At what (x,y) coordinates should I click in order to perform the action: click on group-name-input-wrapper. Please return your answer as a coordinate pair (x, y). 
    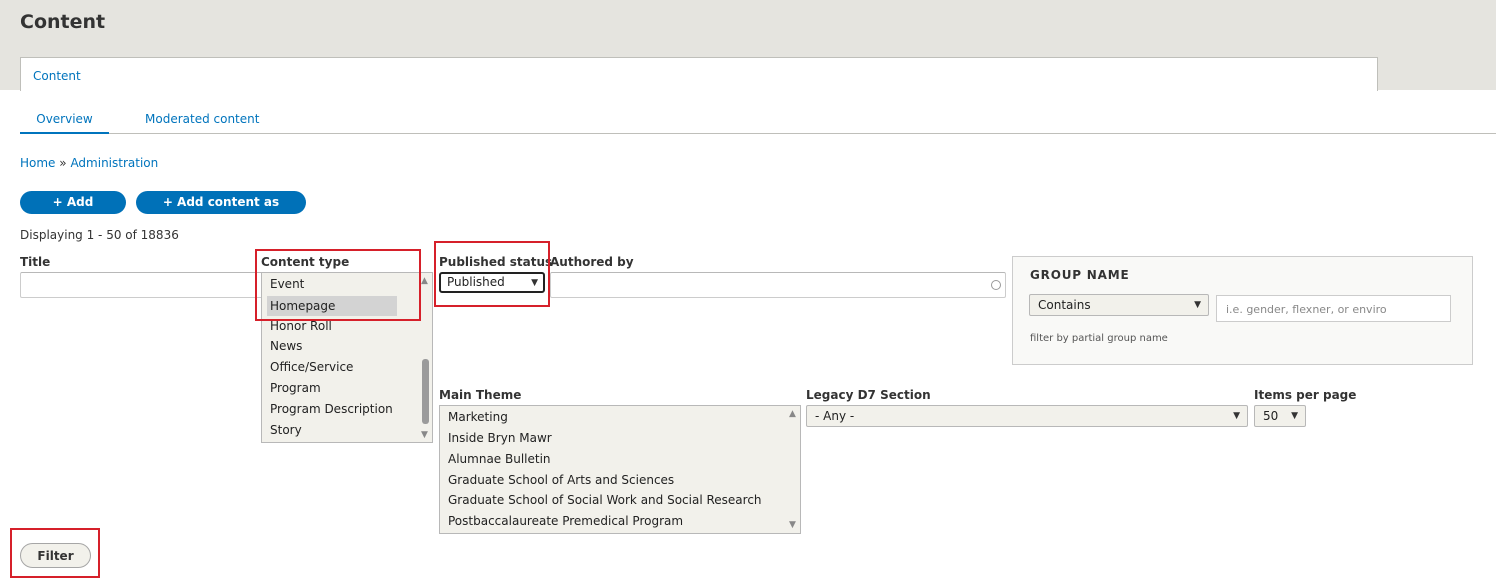
    Looking at the image, I should click on (1333, 308).